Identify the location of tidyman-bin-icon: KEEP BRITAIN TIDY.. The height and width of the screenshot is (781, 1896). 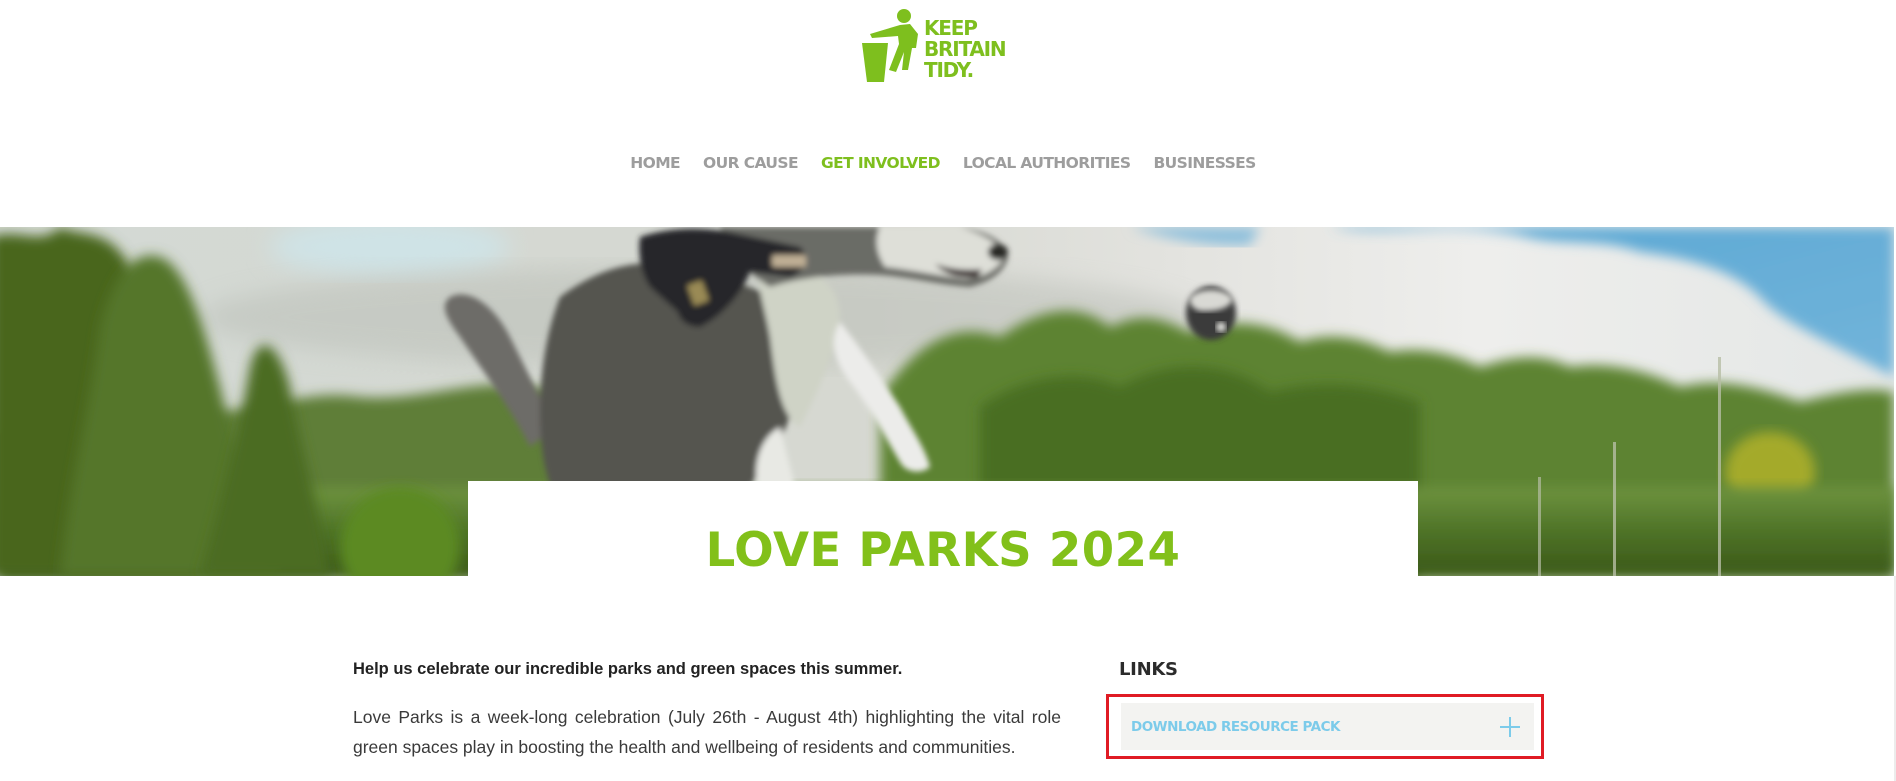
(934, 45).